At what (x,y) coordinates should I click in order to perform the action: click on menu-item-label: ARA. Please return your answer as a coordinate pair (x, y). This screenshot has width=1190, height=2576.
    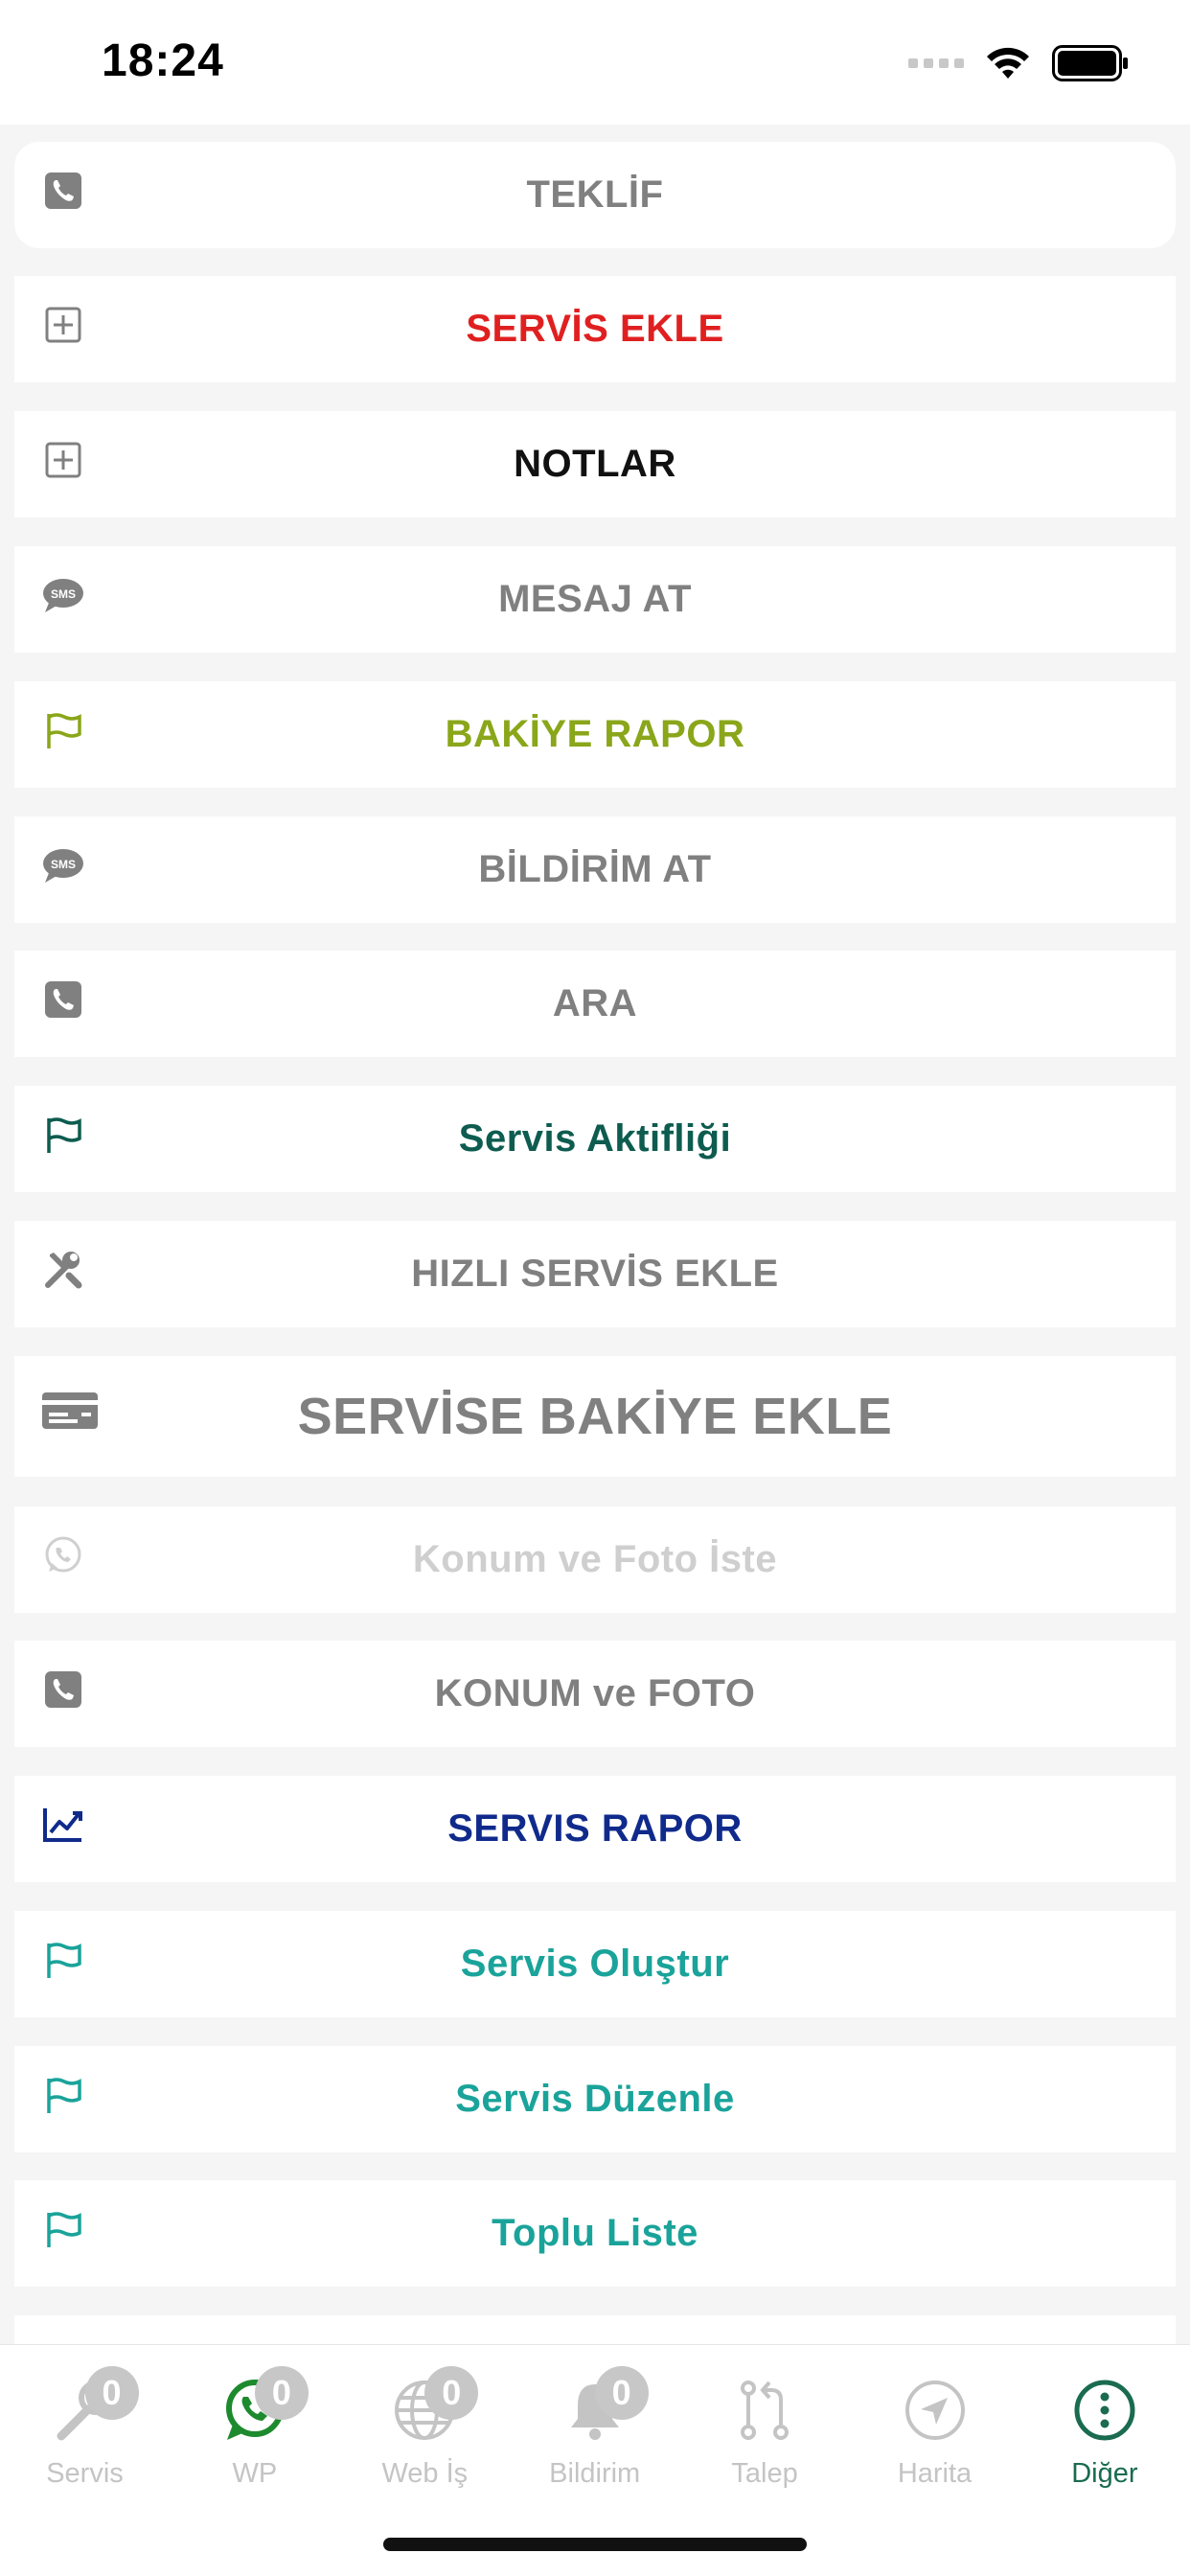
    Looking at the image, I should click on (595, 1003).